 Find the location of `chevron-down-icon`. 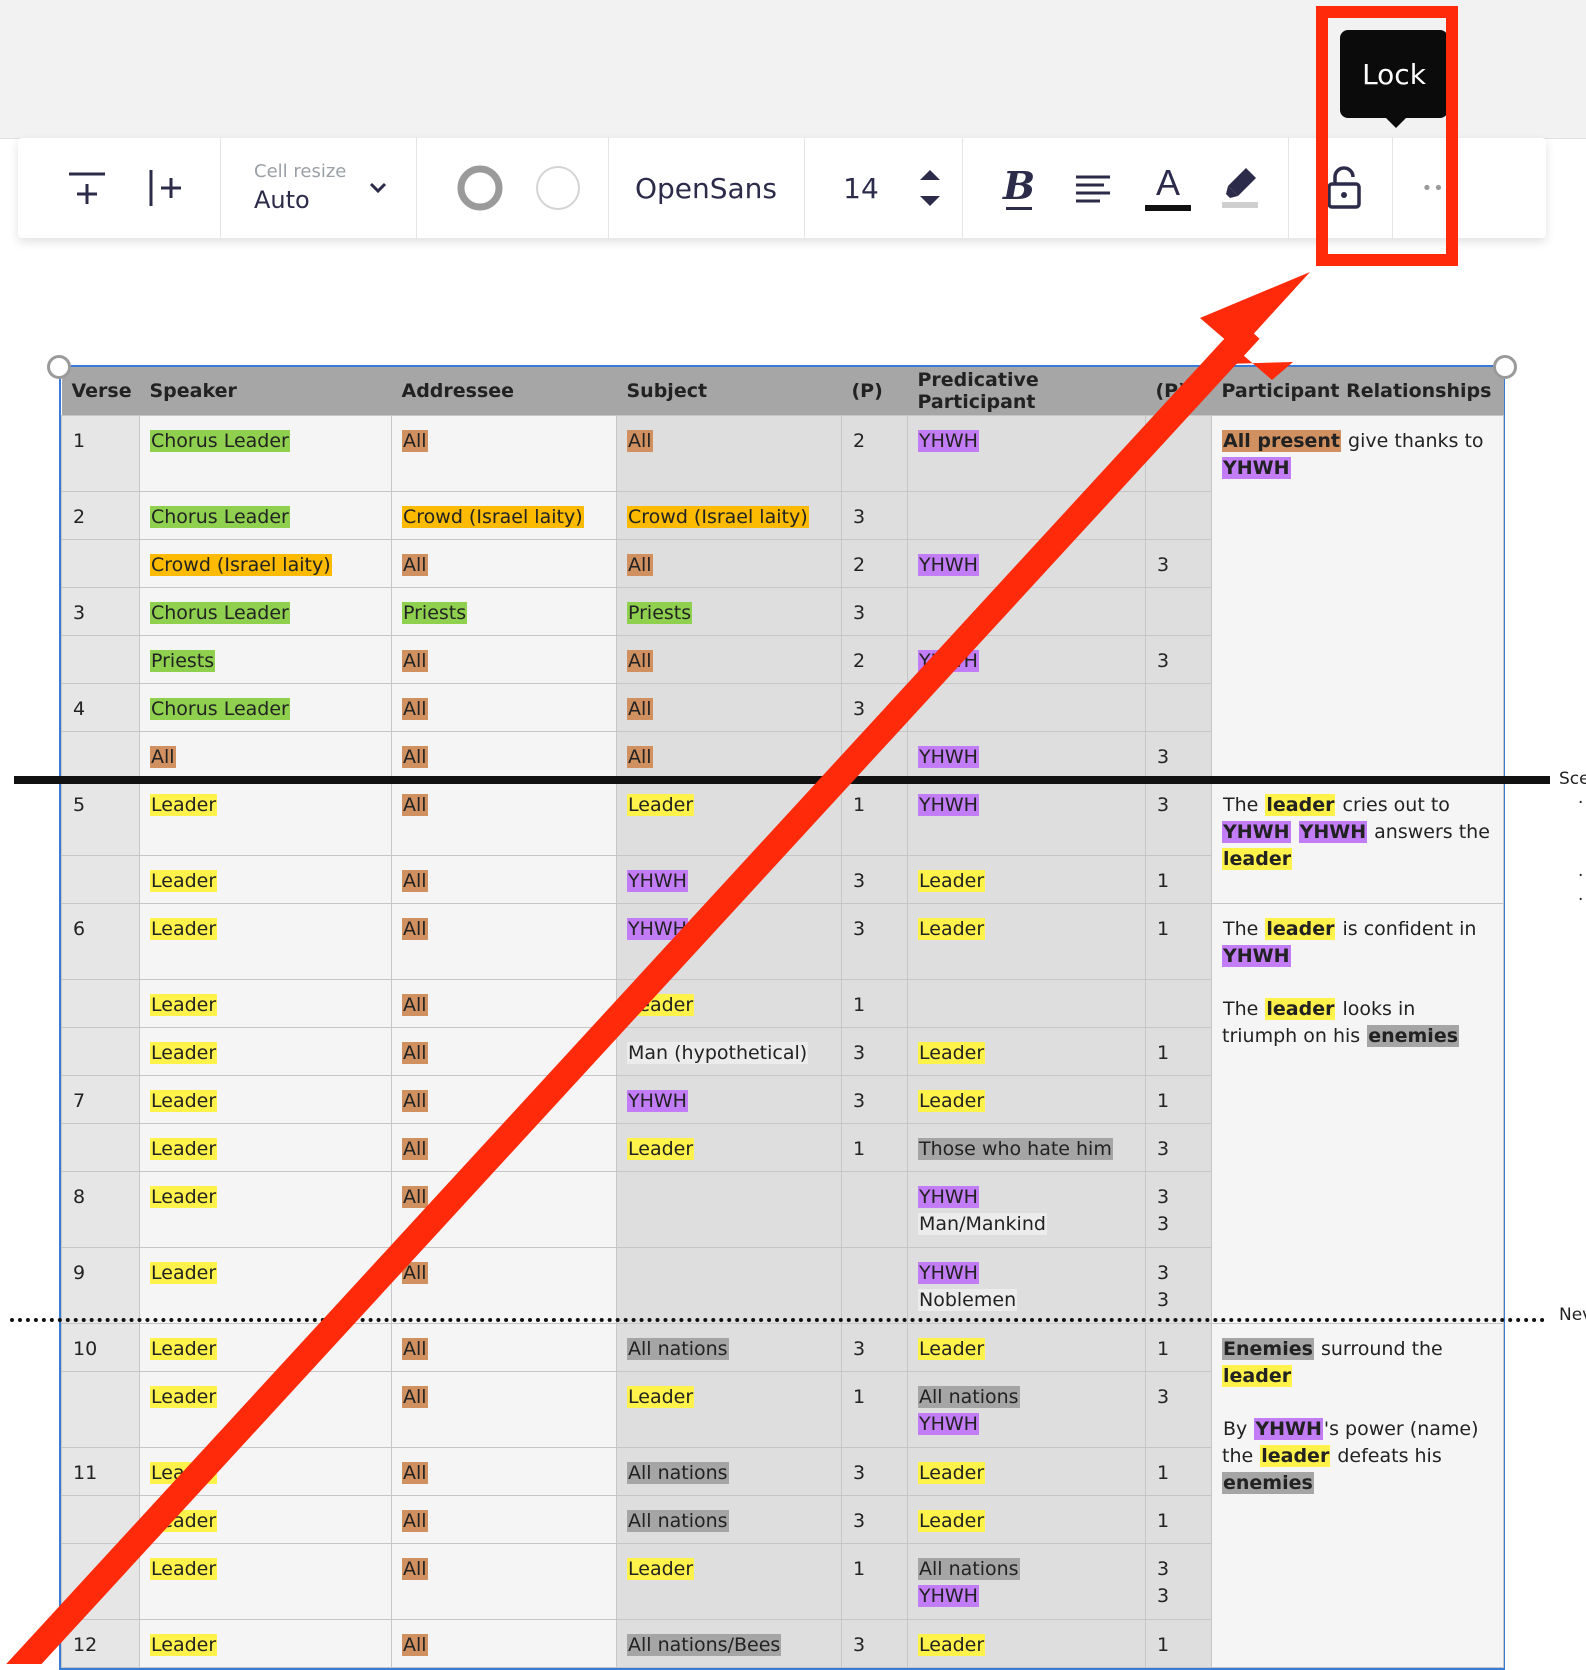

chevron-down-icon is located at coordinates (378, 188).